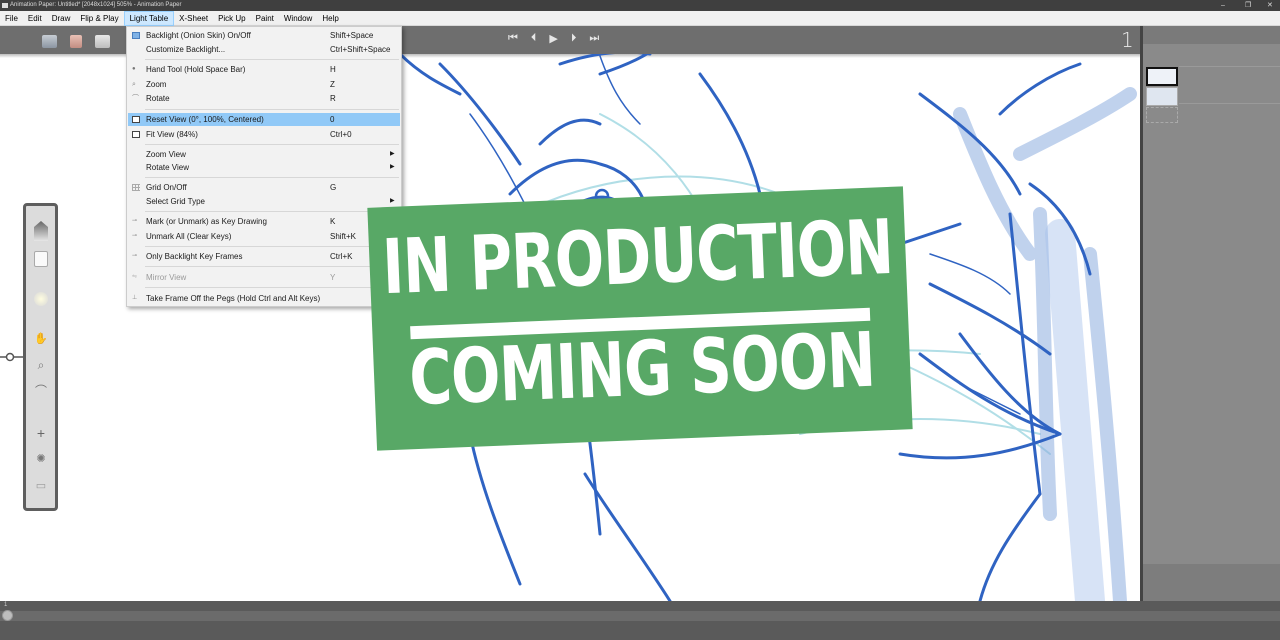  I want to click on fit-view-icon, so click(136, 134).